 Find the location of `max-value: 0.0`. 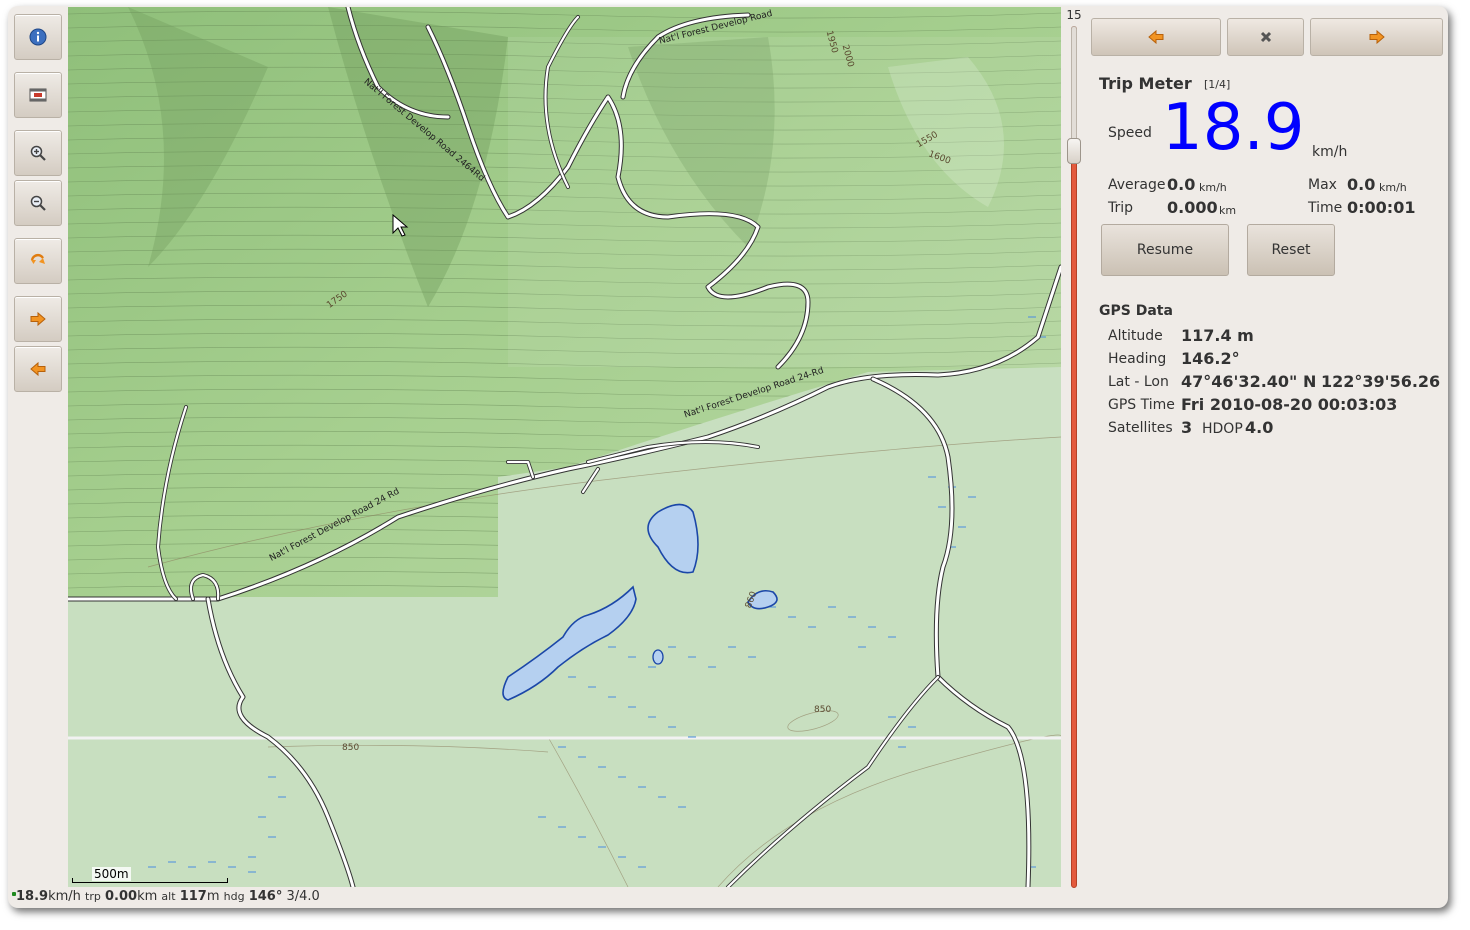

max-value: 0.0 is located at coordinates (1361, 184).